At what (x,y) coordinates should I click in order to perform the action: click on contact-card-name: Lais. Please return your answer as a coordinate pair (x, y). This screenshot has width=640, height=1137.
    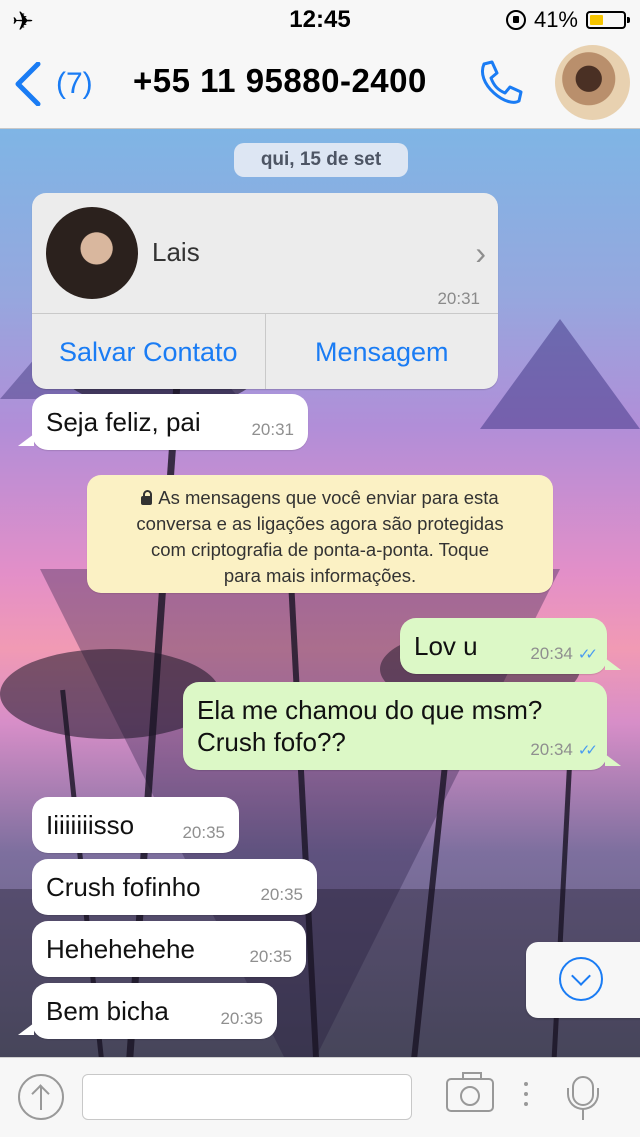
    Looking at the image, I should click on (176, 252).